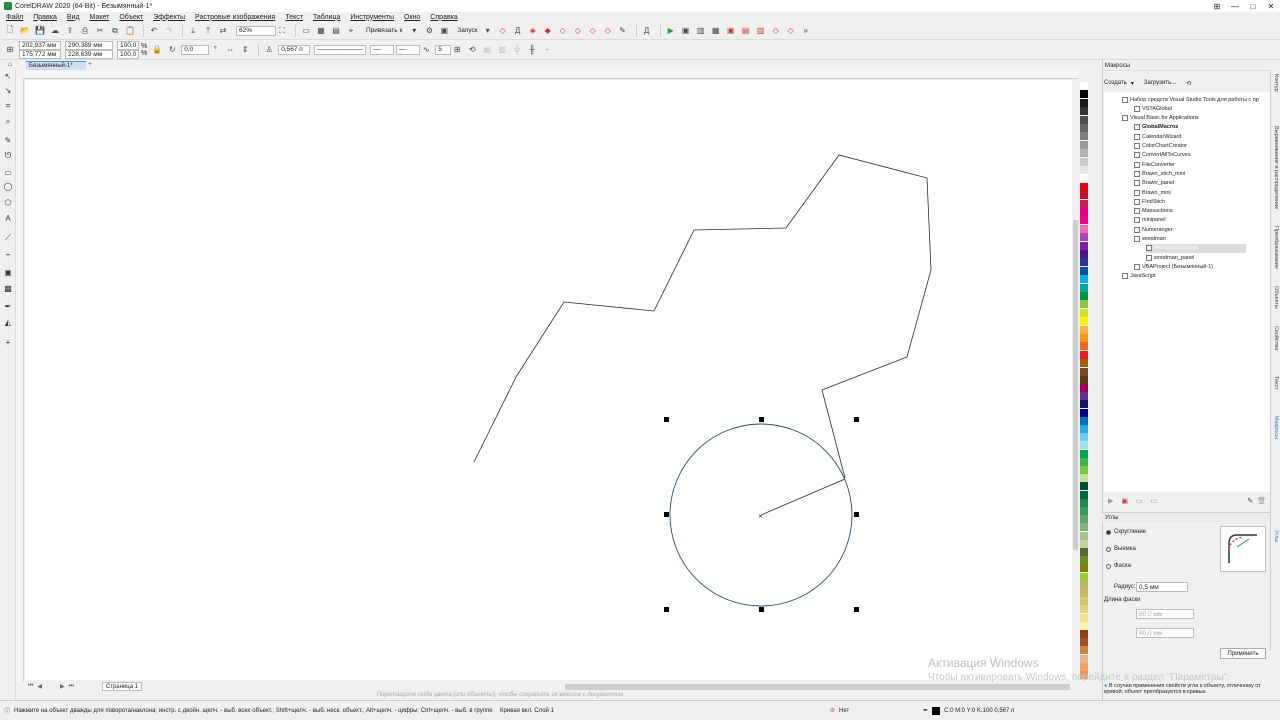  I want to click on delete-macro-icon: 🗑, so click(1261, 501).